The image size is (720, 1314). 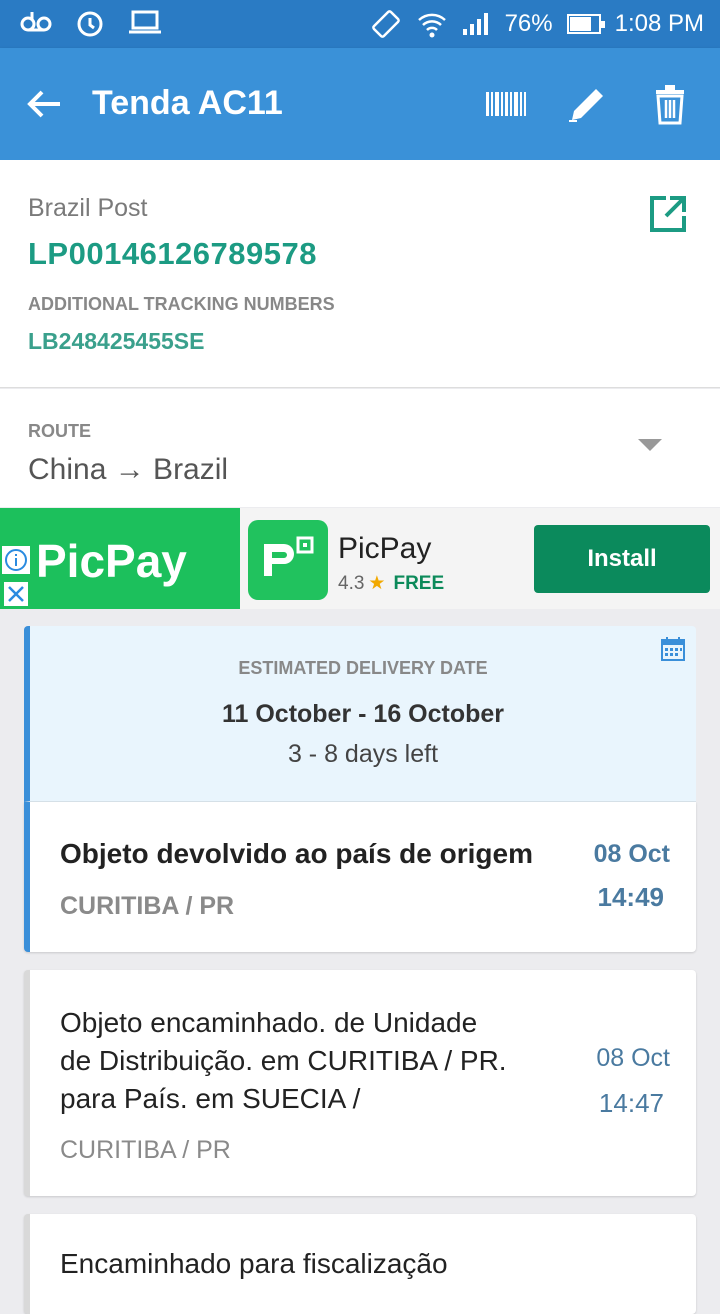 What do you see at coordinates (650, 445) in the screenshot?
I see `chevron-down-icon` at bounding box center [650, 445].